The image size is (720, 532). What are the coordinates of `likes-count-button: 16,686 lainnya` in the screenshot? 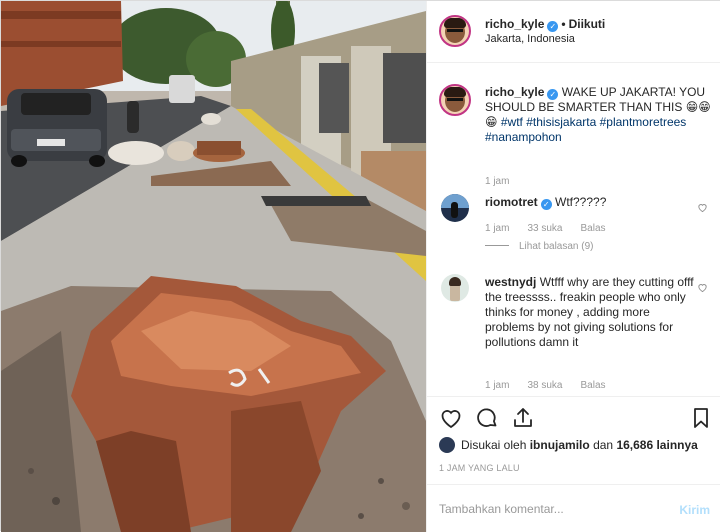 It's located at (656, 445).